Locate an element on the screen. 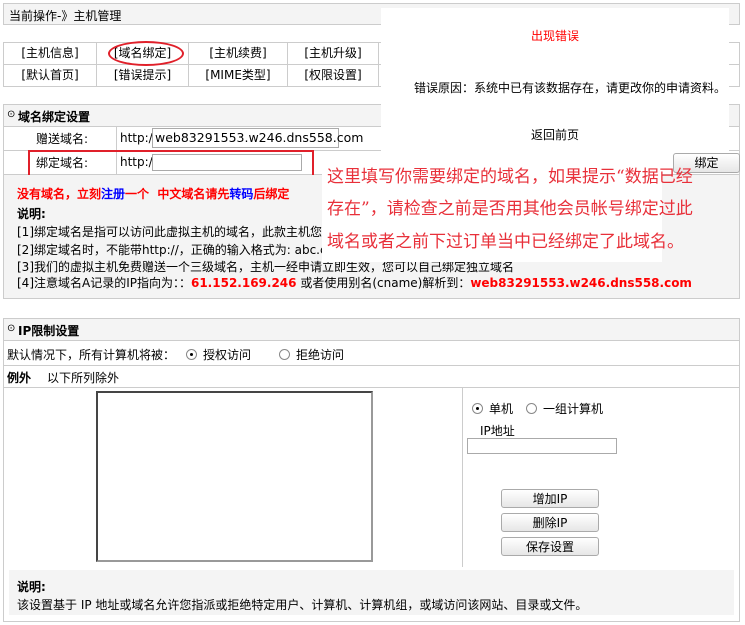  add-ip-button: 增加IP is located at coordinates (550, 498).